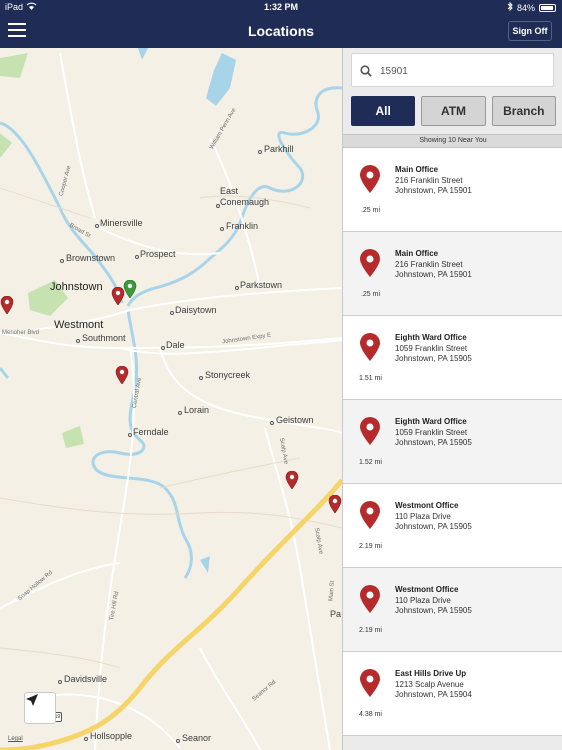 Image resolution: width=562 pixels, height=750 pixels. What do you see at coordinates (429, 684) in the screenshot?
I see `location-address: 1213 Scalp Avenue` at bounding box center [429, 684].